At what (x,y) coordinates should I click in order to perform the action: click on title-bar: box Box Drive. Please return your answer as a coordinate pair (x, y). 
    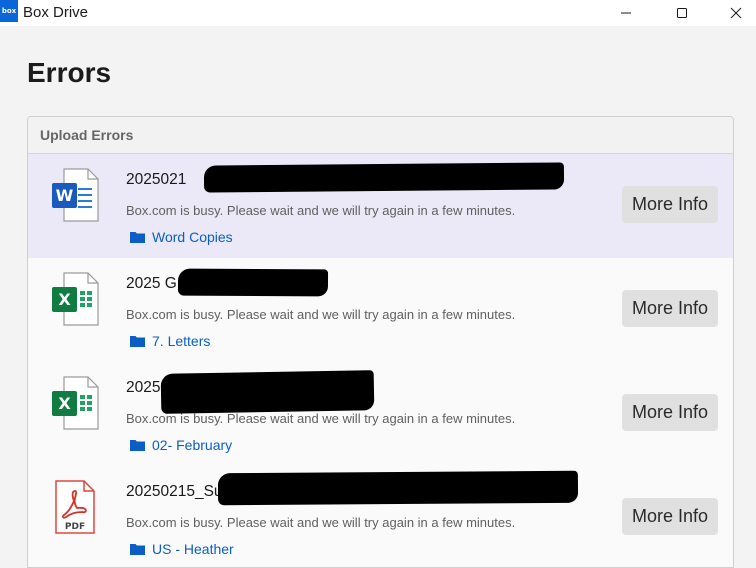
    Looking at the image, I should click on (378, 13).